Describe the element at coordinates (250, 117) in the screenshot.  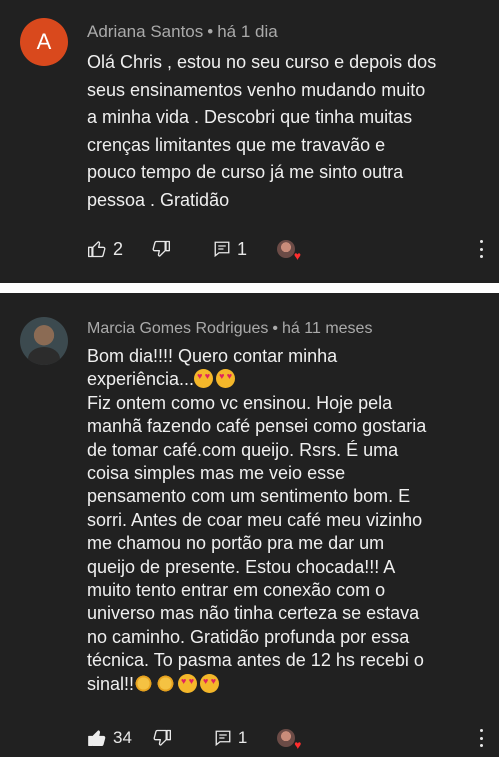
I see `comment-line: a minha vida . Descobri que tinha muitas` at that location.